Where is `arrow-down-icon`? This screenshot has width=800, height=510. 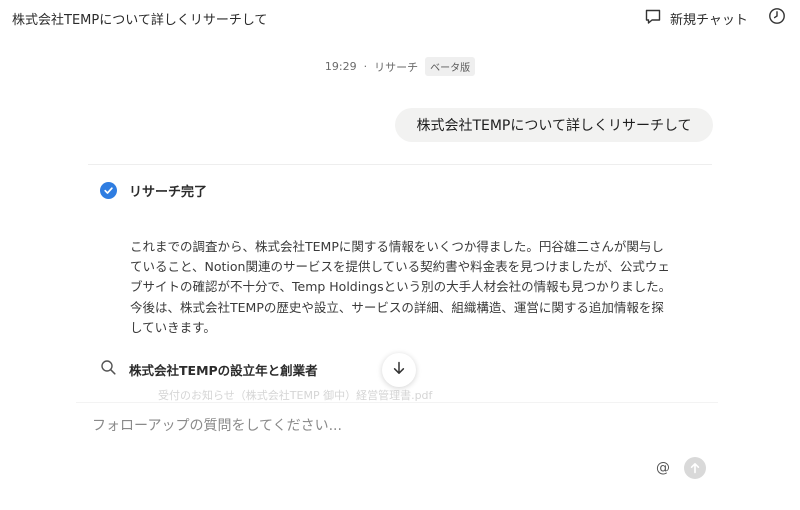 arrow-down-icon is located at coordinates (399, 370).